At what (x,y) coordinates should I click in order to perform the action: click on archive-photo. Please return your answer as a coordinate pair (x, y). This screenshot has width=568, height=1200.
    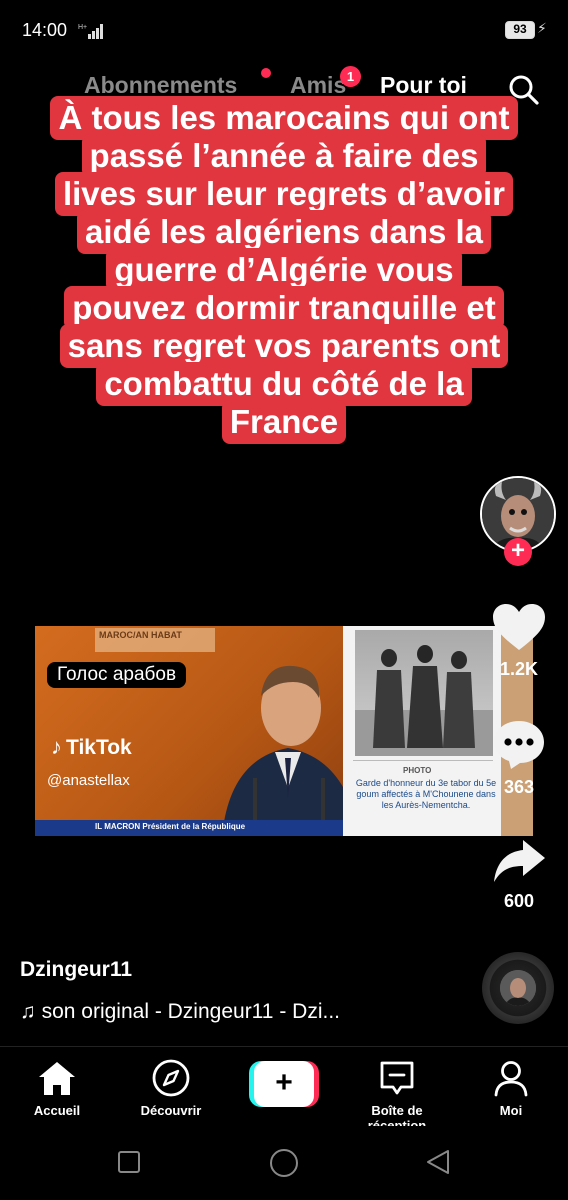
    Looking at the image, I should click on (424, 693).